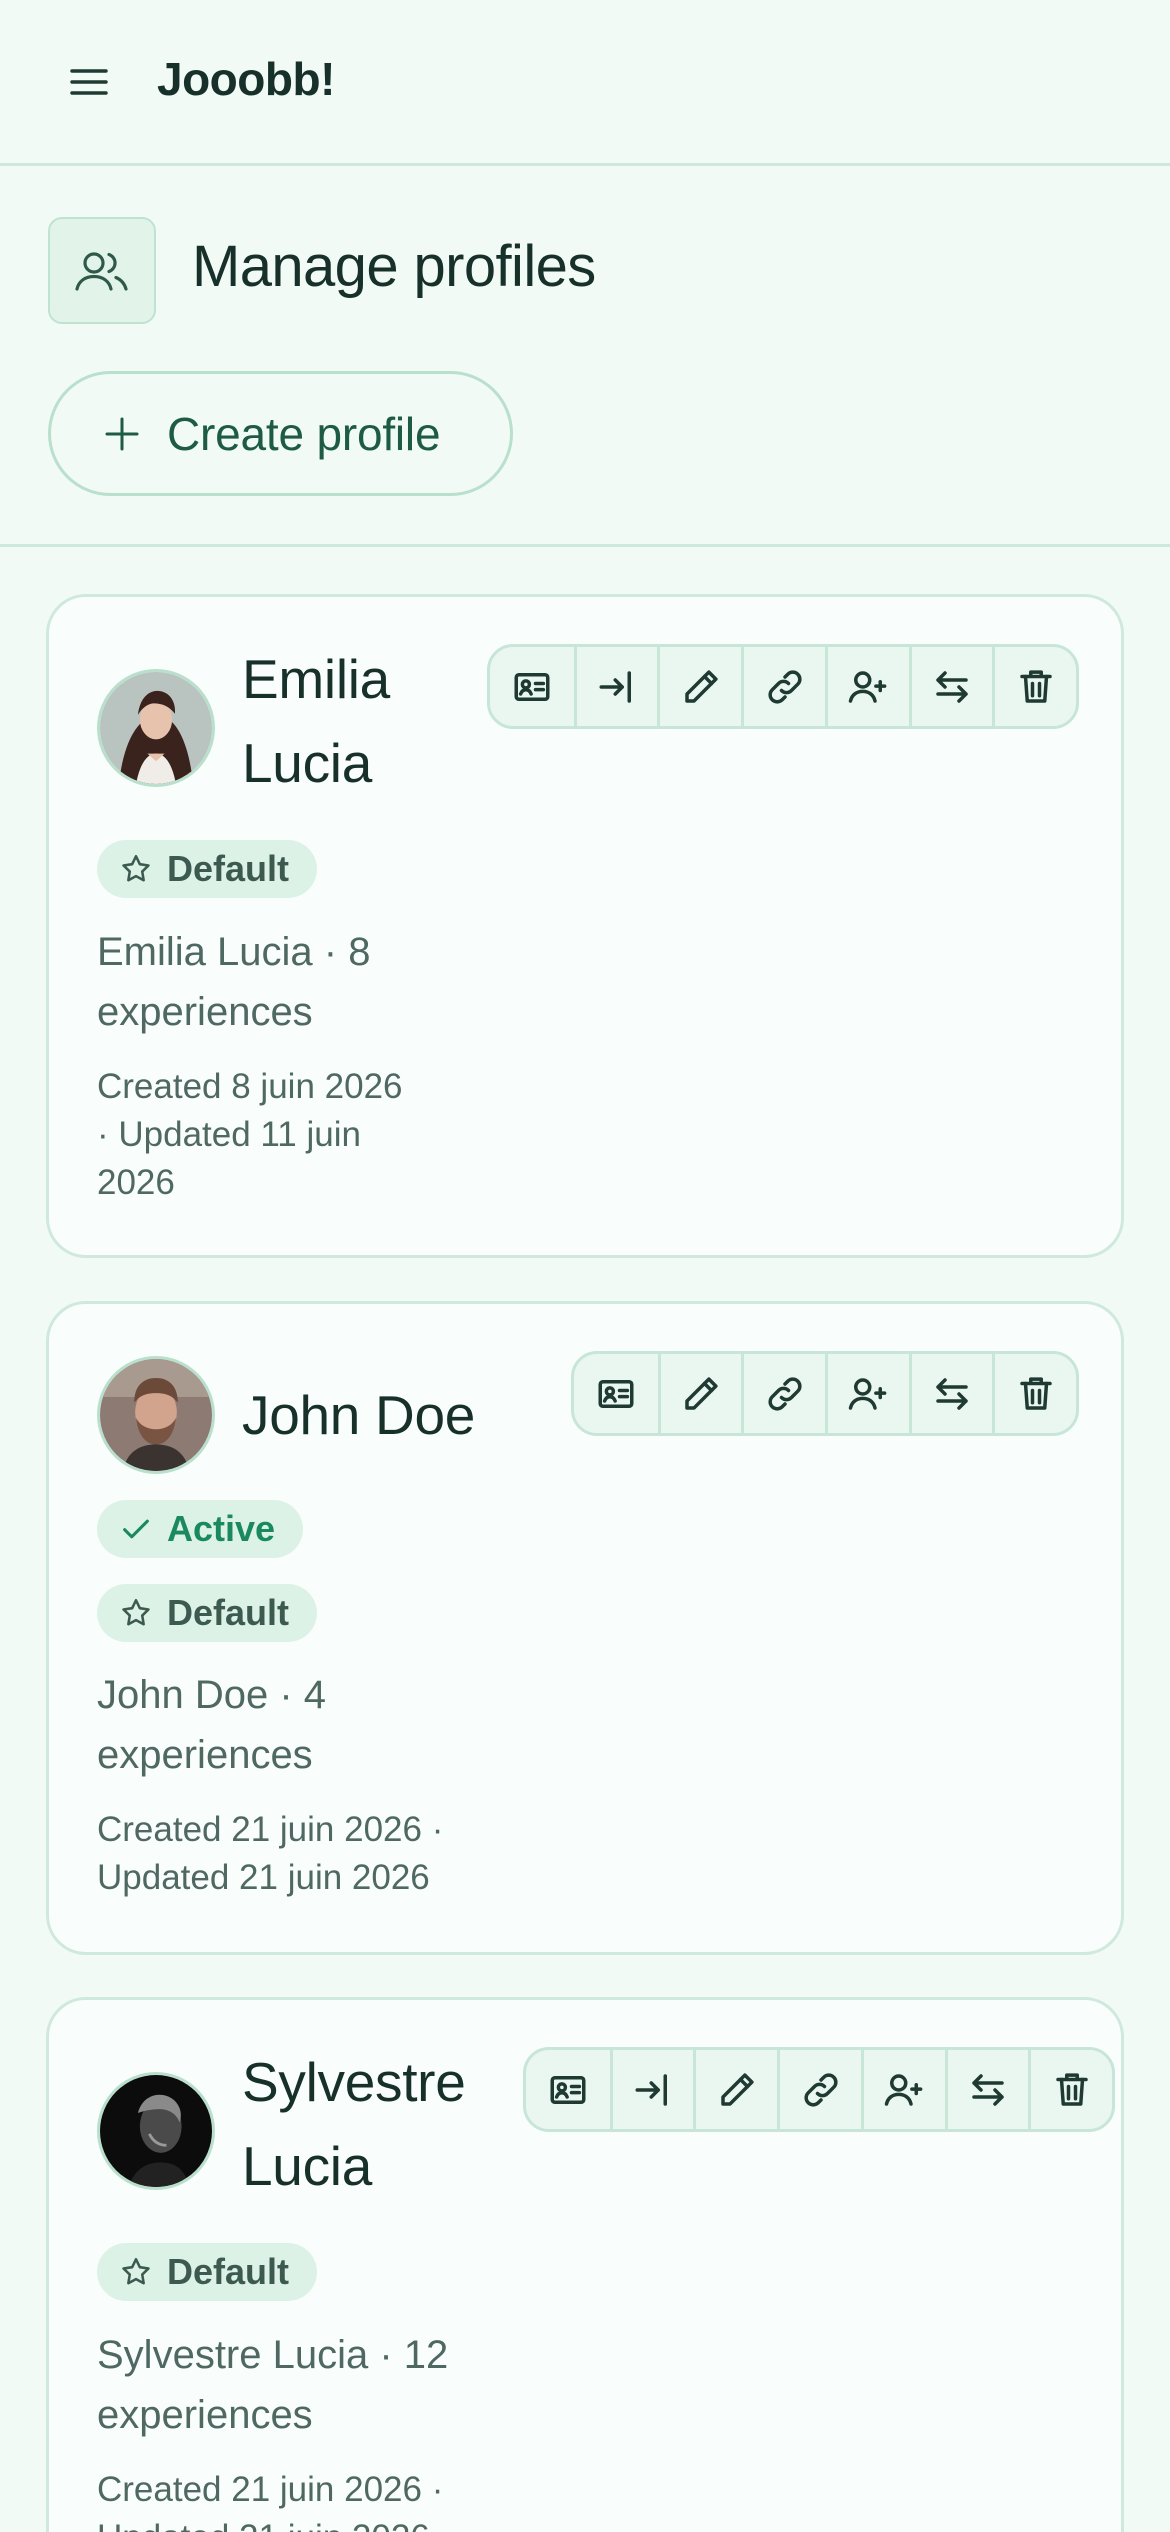 This screenshot has height=2532, width=1170. What do you see at coordinates (246, 79) in the screenshot?
I see `brand-logo: Jooobb!` at bounding box center [246, 79].